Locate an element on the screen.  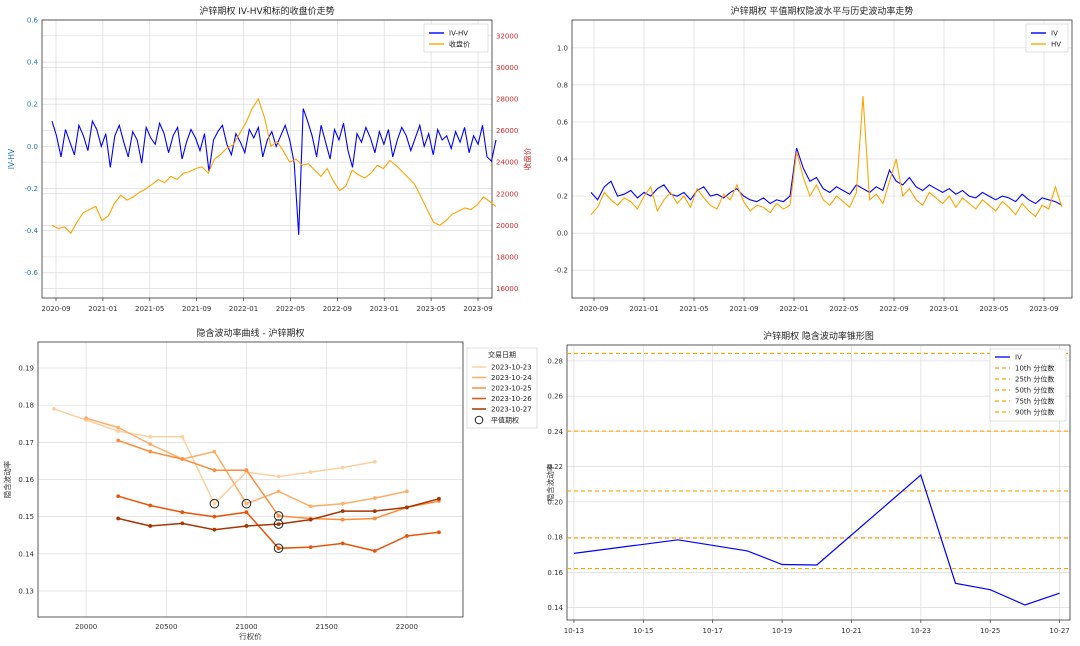
legend-label: 2023-10-24 is located at coordinates (511, 378).